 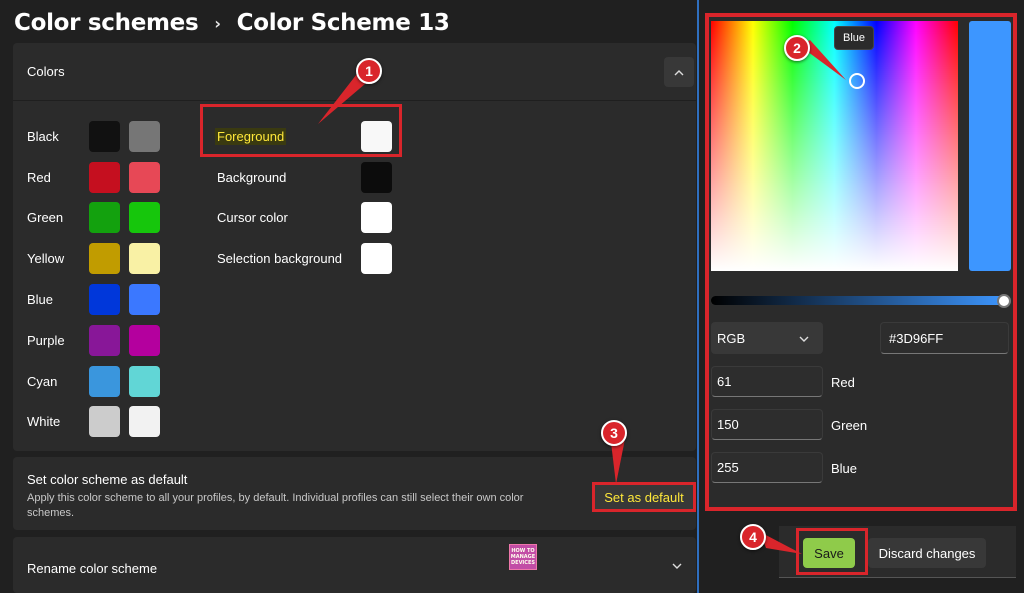 What do you see at coordinates (304, 177) in the screenshot?
I see `property-row-background: Background` at bounding box center [304, 177].